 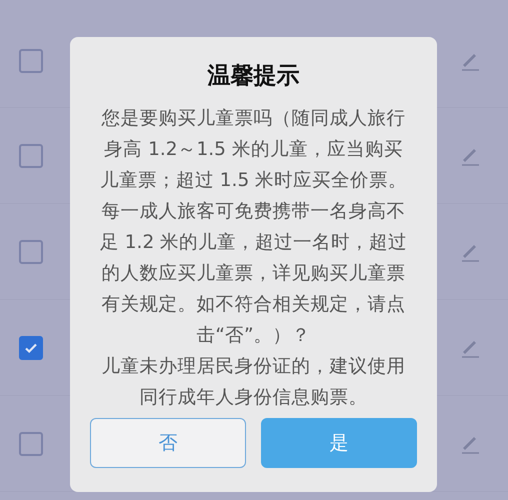 I want to click on dialog-message: 儿童未办理居民身份证的，建议使用同行成年人身份信息购票。, so click(x=253, y=382).